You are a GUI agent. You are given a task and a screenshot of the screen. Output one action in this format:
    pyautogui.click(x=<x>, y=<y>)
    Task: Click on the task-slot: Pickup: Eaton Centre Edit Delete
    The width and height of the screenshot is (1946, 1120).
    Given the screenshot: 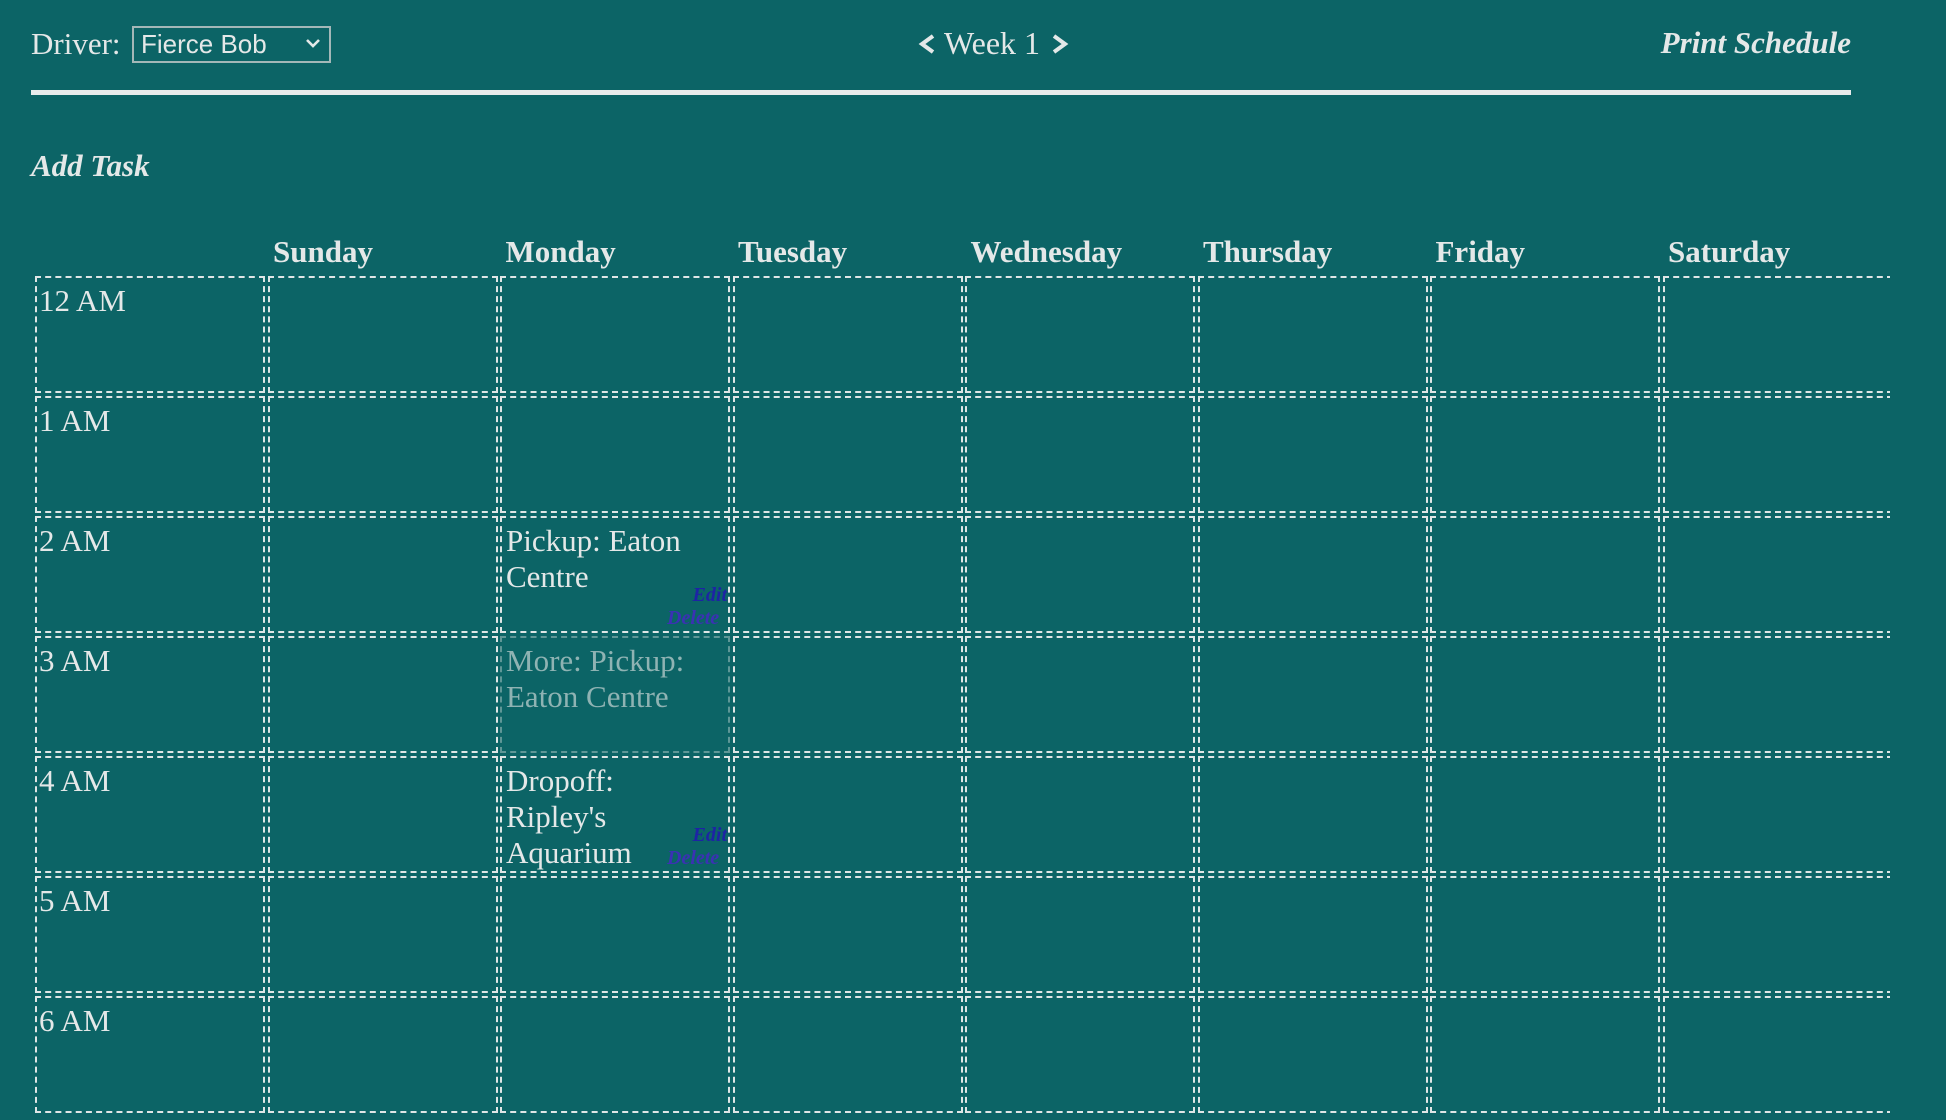 What is the action you would take?
    pyautogui.click(x=615, y=574)
    